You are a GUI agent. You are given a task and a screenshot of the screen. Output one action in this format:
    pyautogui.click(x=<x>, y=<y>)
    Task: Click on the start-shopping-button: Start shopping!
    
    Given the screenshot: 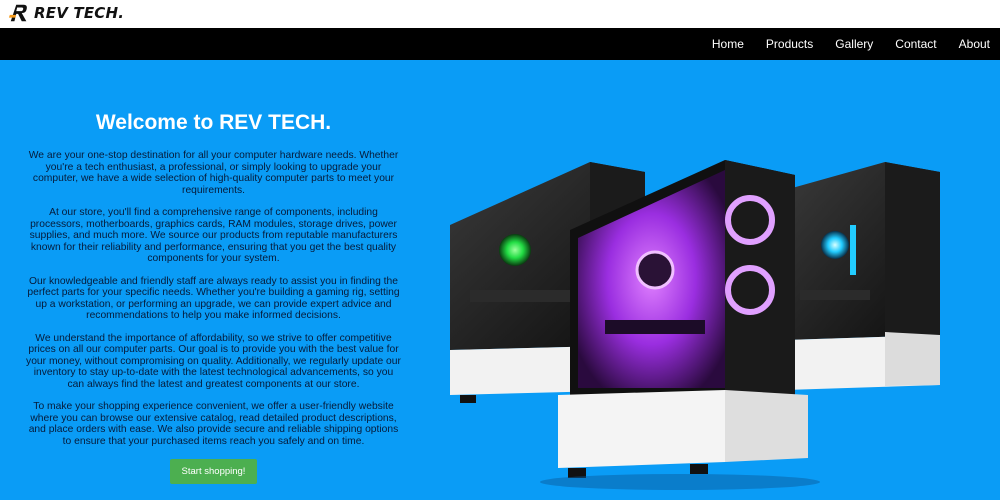 What is the action you would take?
    pyautogui.click(x=213, y=471)
    